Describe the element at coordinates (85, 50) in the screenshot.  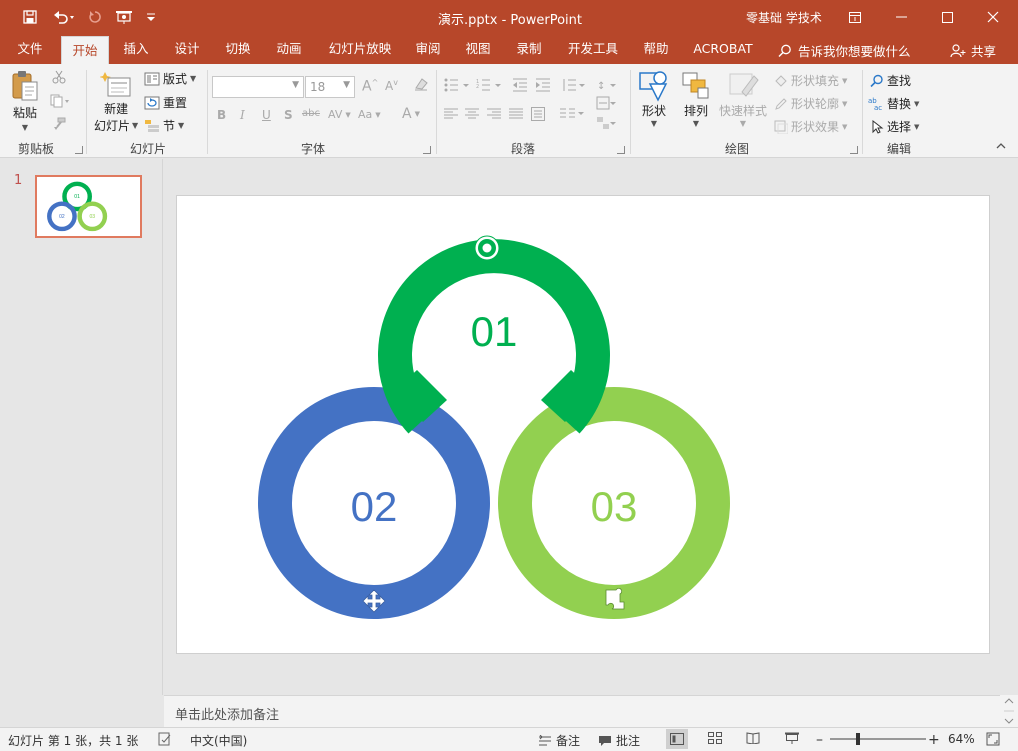
I see `tab-home: 开始` at that location.